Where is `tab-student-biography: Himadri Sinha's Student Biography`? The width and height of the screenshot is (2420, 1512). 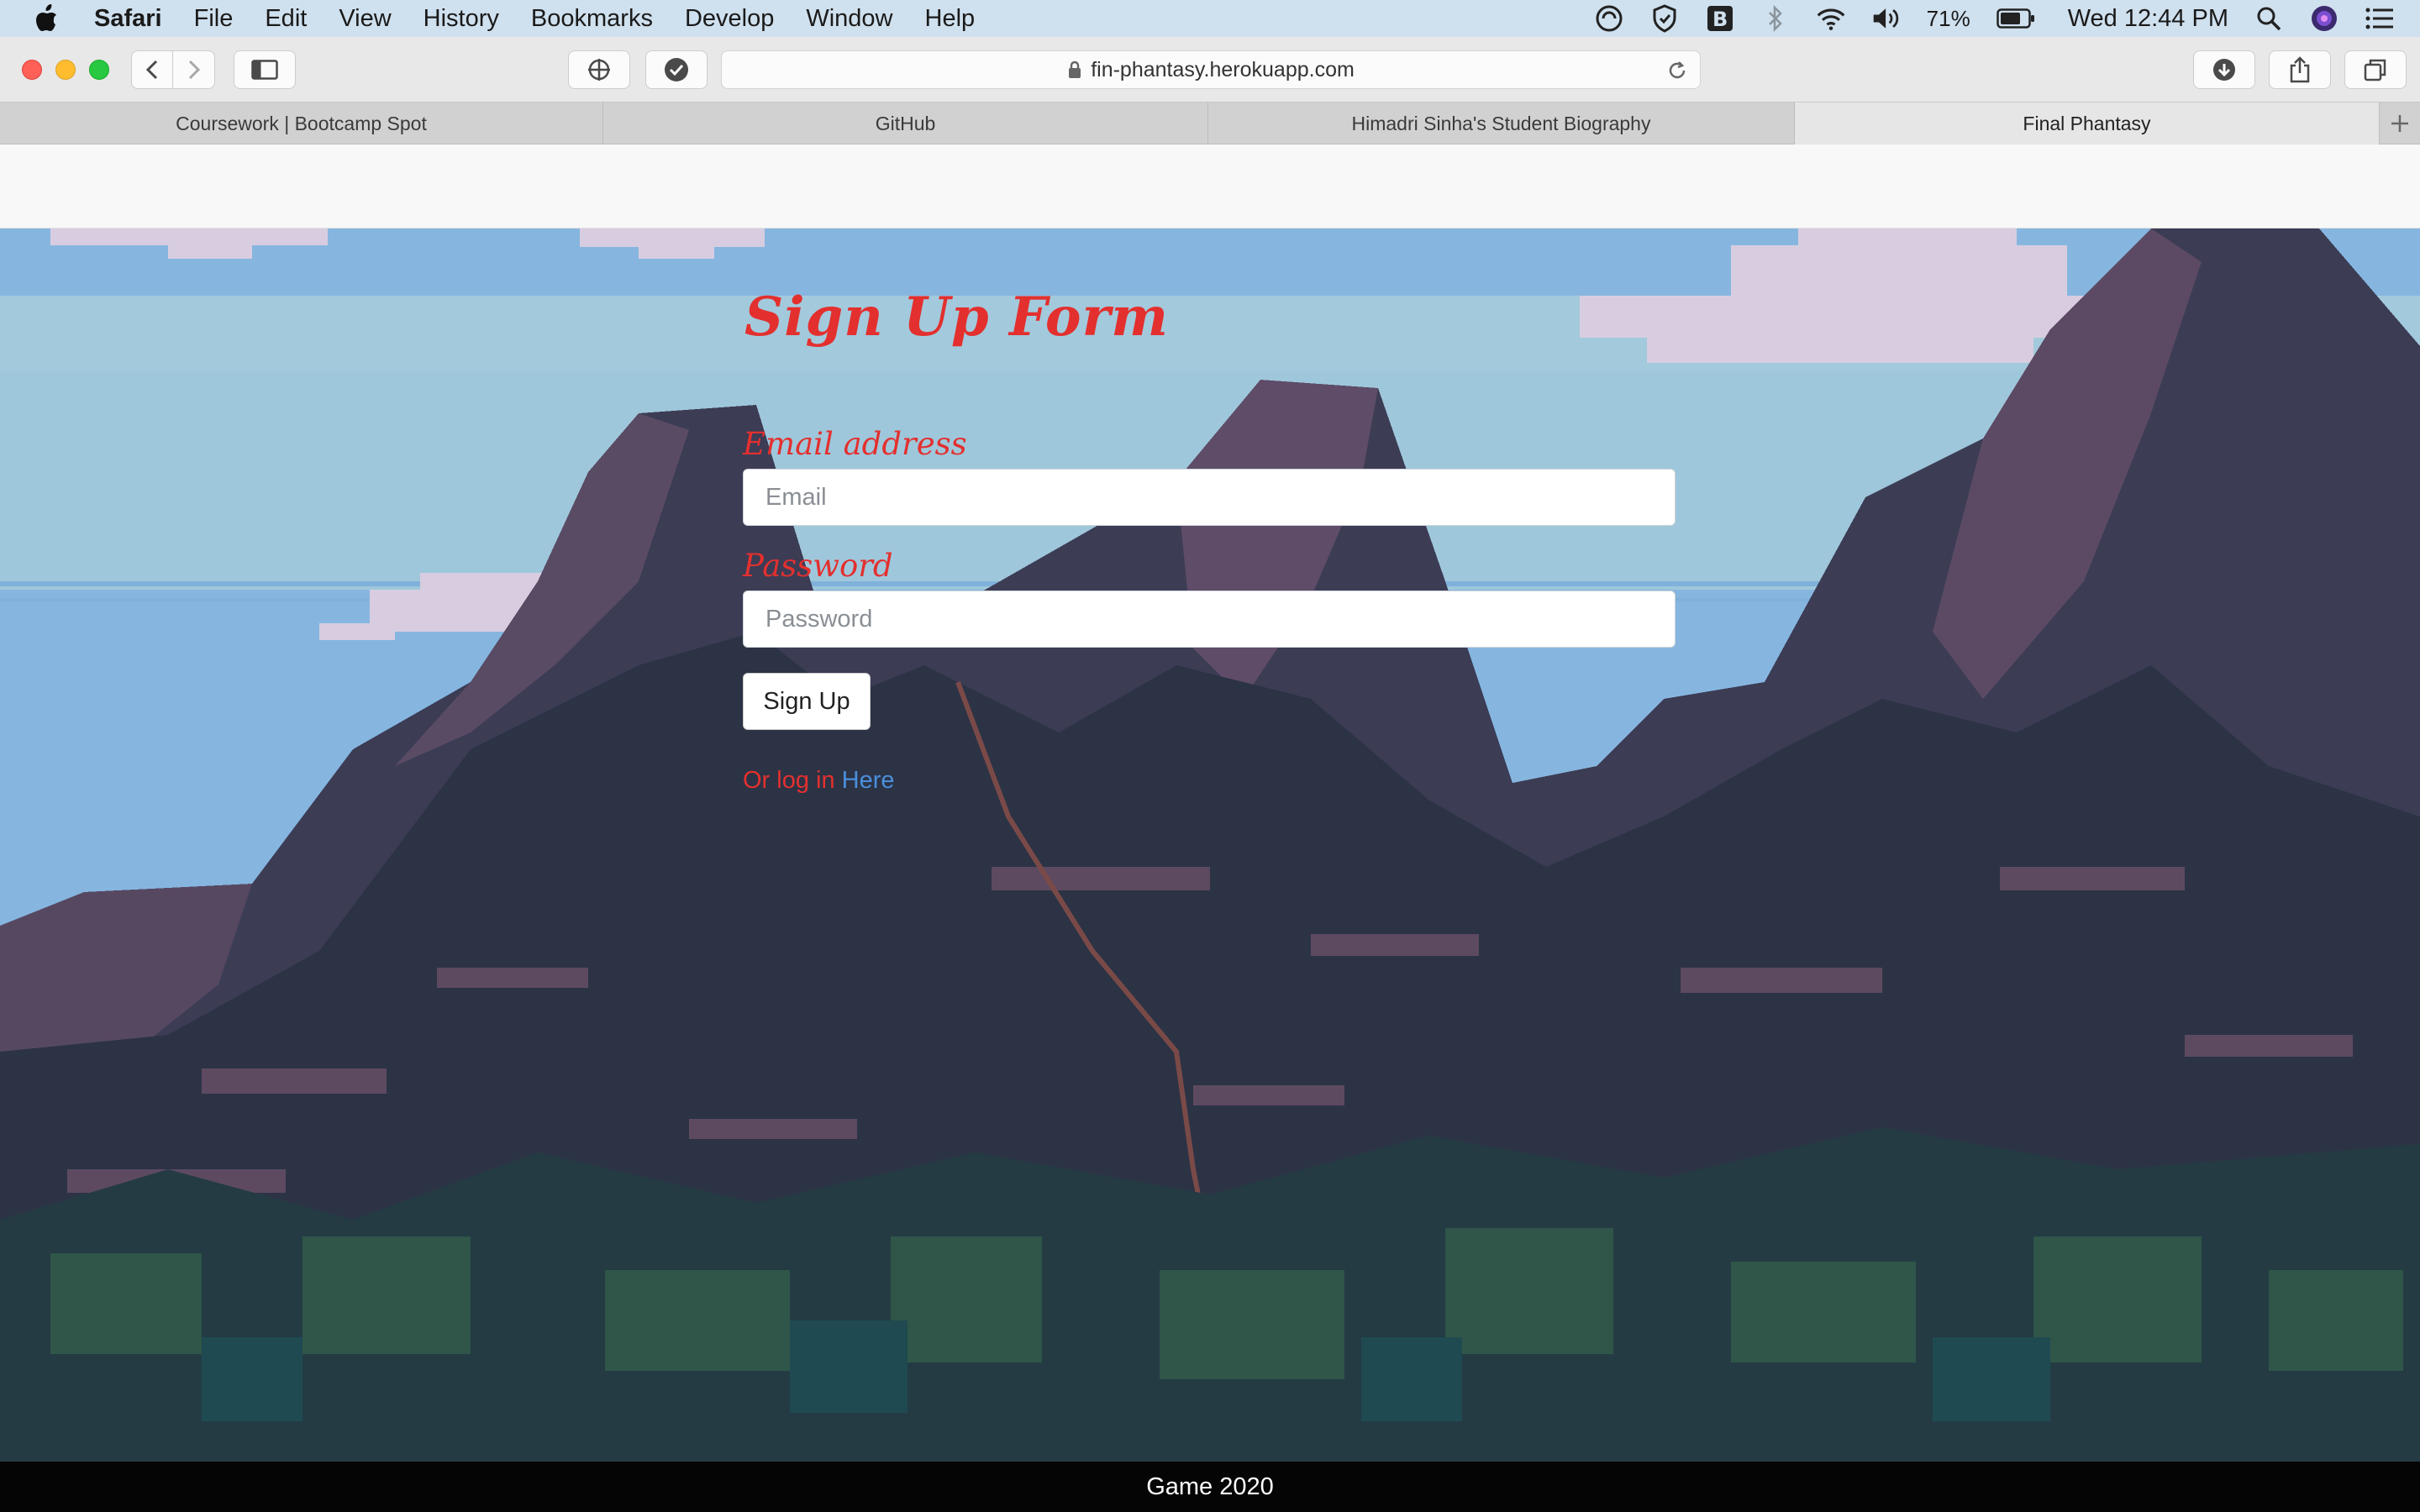
tab-student-biography: Himadri Sinha's Student Biography is located at coordinates (1501, 123).